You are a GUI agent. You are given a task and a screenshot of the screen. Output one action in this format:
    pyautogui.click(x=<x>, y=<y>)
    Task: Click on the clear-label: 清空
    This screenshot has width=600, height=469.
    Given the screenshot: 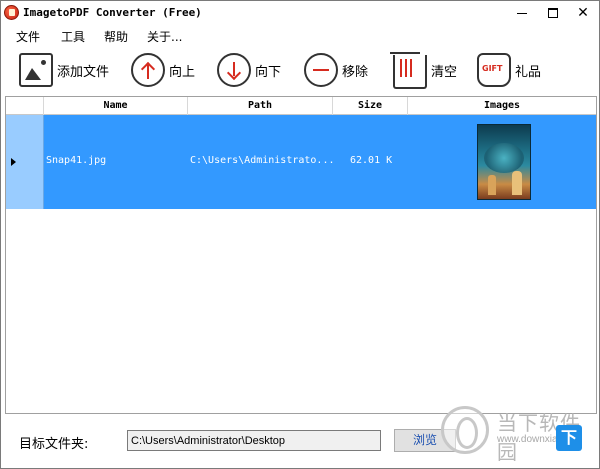 What is the action you would take?
    pyautogui.click(x=444, y=72)
    